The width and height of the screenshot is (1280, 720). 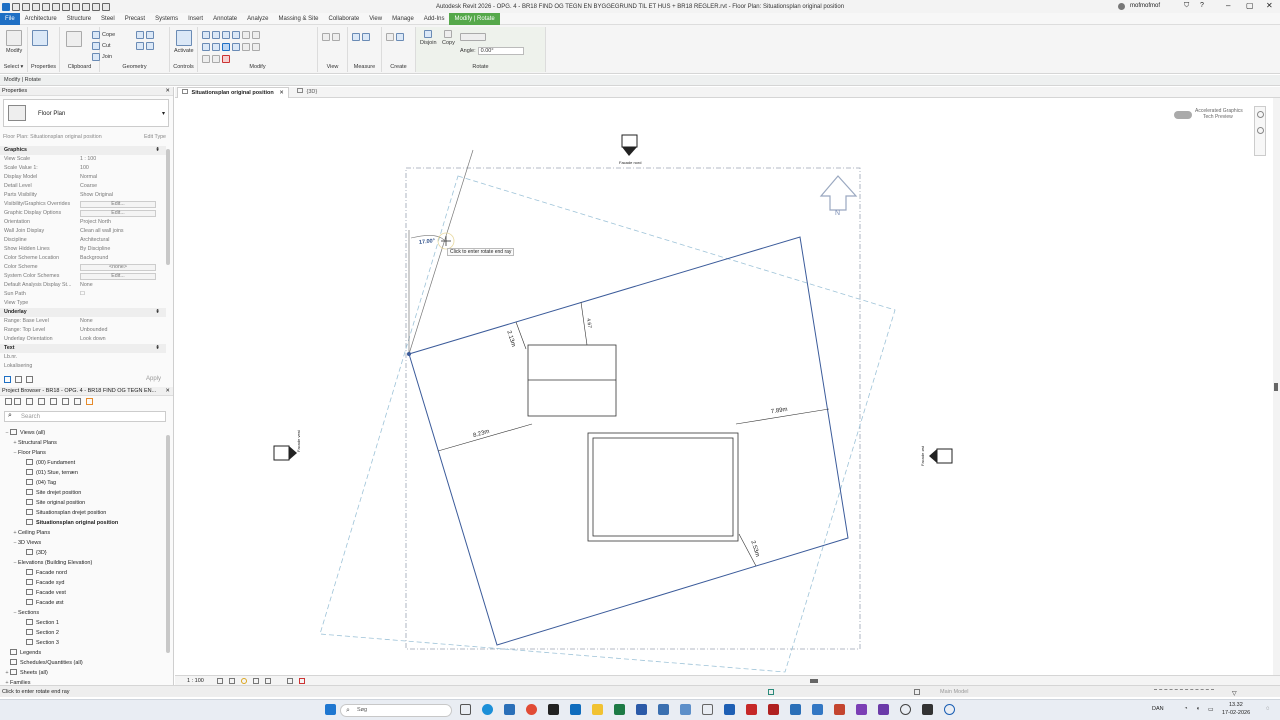 What do you see at coordinates (22, 653) in the screenshot?
I see `tree-item: Legends` at bounding box center [22, 653].